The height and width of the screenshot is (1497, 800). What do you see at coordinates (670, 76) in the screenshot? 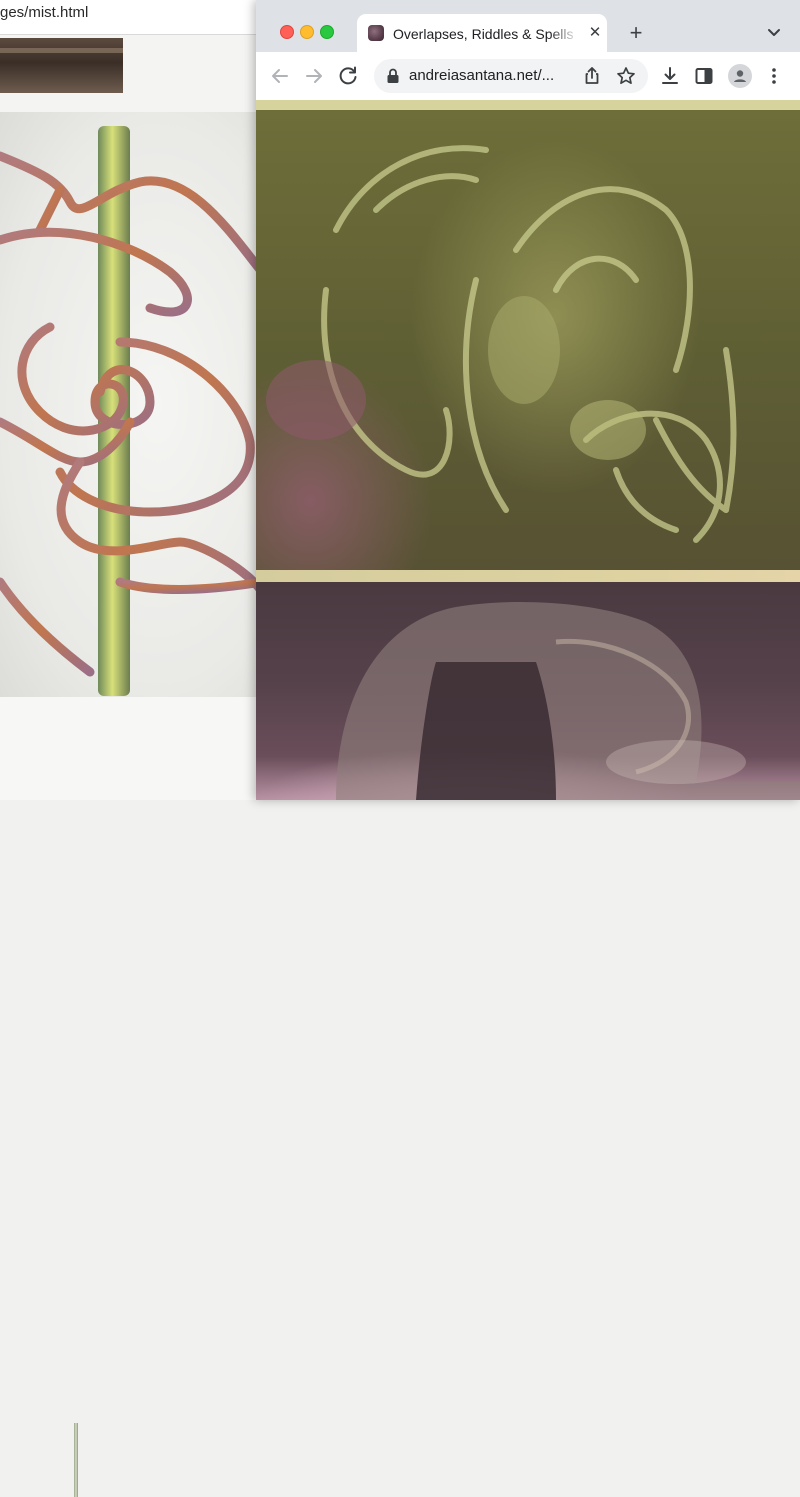
I see `download-icon` at bounding box center [670, 76].